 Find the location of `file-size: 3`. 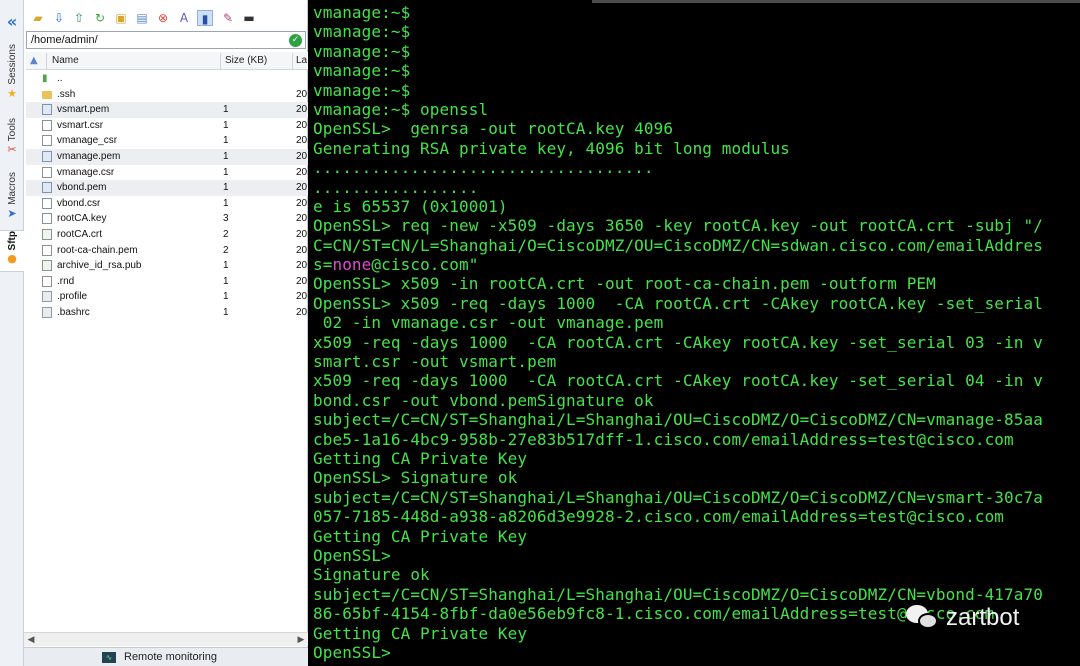

file-size: 3 is located at coordinates (226, 219).